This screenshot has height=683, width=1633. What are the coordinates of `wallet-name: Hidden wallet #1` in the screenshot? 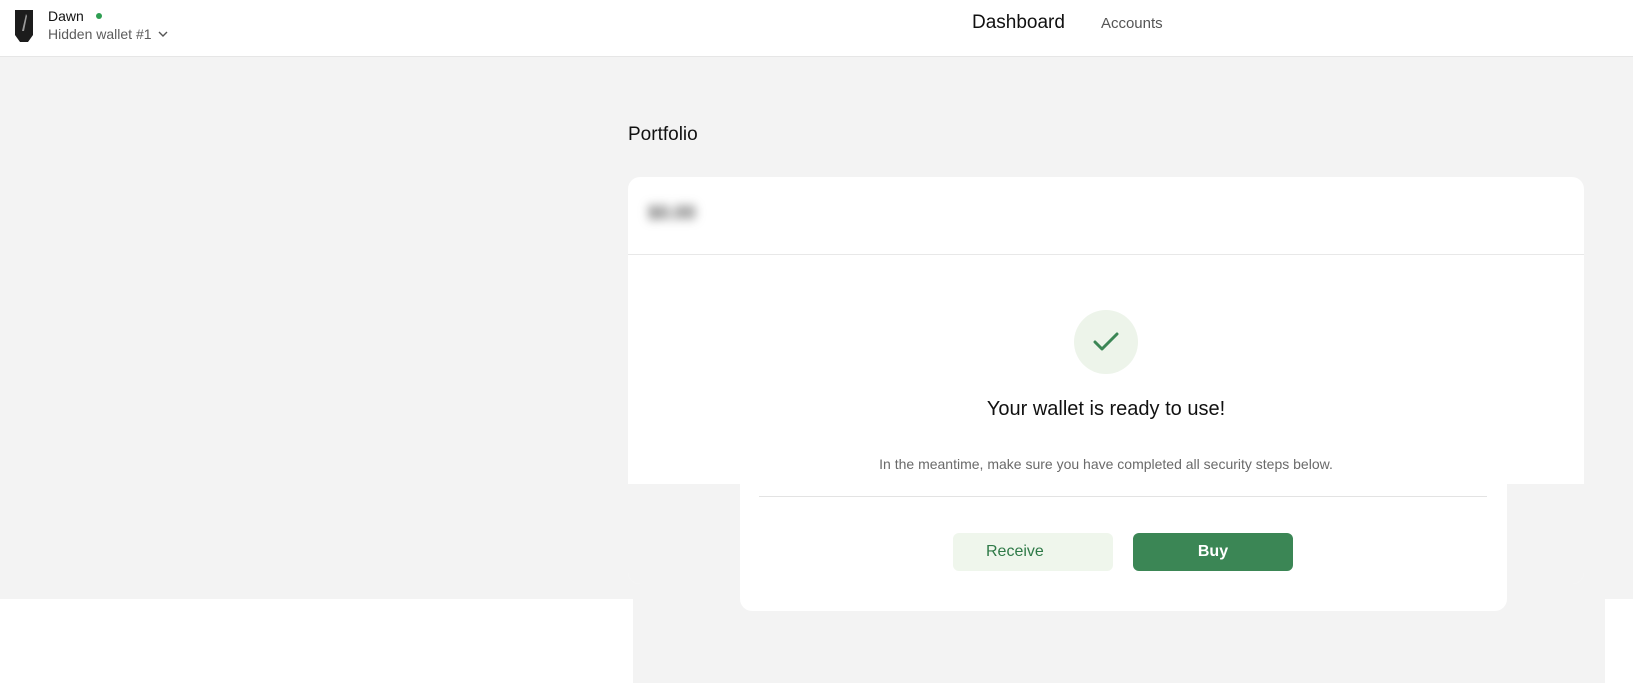 It's located at (100, 34).